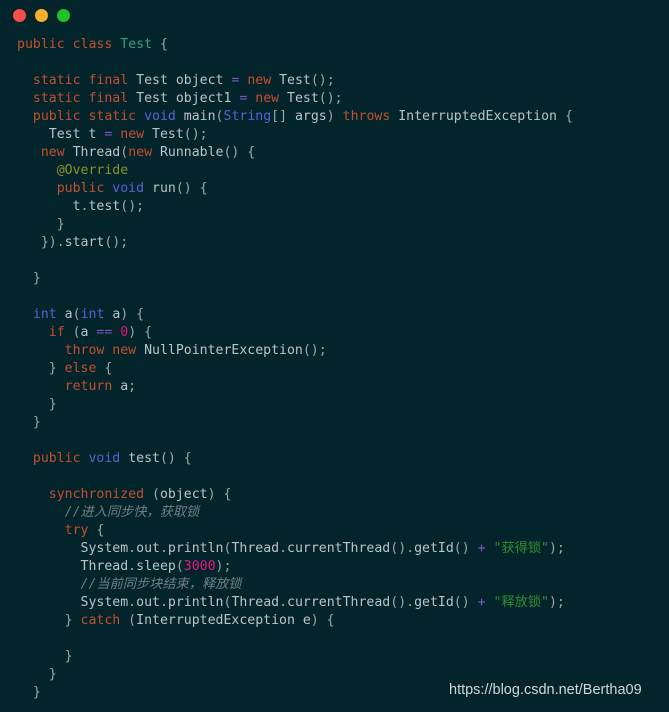 Image resolution: width=669 pixels, height=712 pixels. Describe the element at coordinates (199, 566) in the screenshot. I see `code-token-num: 3000` at that location.